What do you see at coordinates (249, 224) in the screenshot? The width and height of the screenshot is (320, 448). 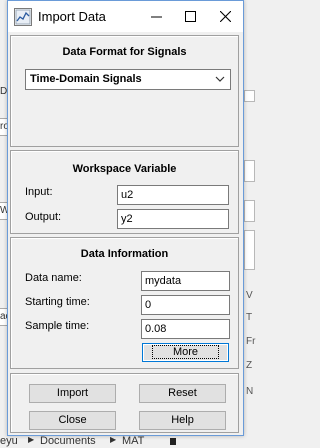 I see `background-app-right: V T Fr Z N` at bounding box center [249, 224].